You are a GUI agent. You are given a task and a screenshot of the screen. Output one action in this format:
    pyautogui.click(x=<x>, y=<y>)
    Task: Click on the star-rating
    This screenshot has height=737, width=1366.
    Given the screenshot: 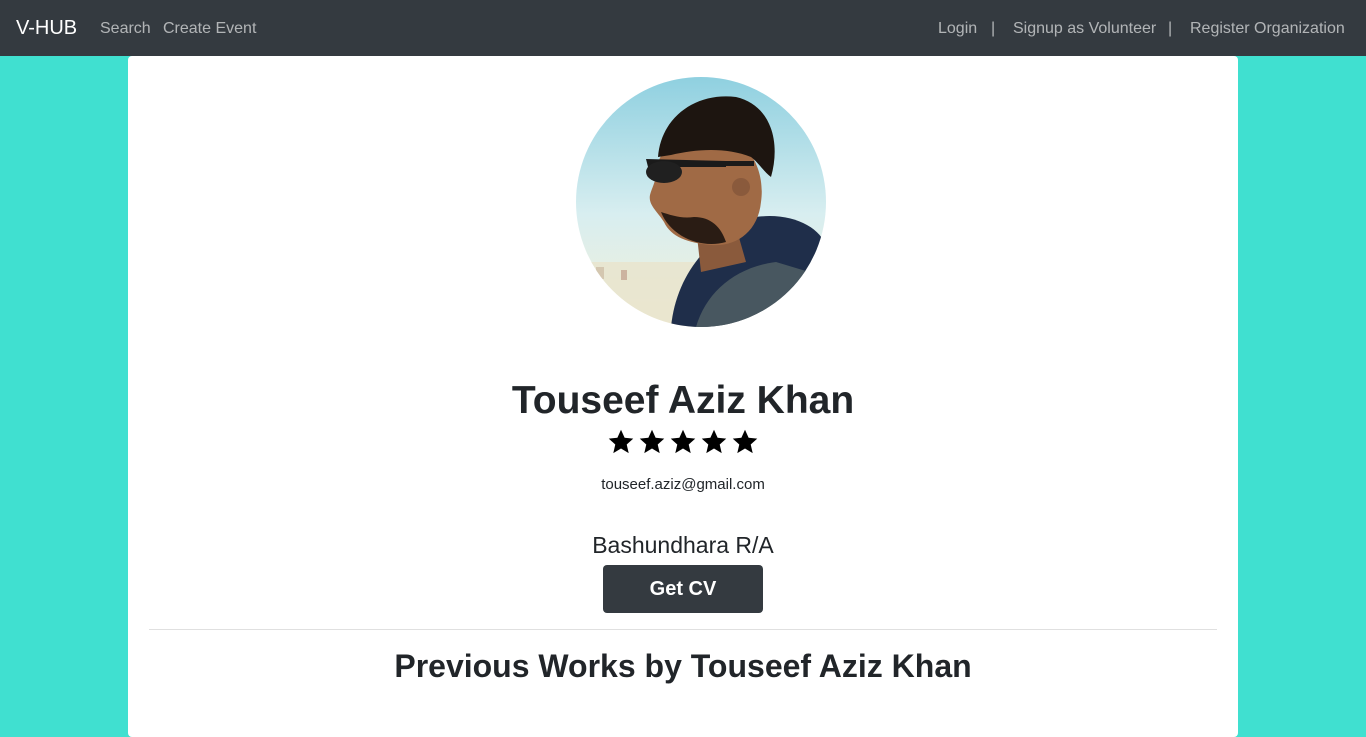 What is the action you would take?
    pyautogui.click(x=683, y=443)
    